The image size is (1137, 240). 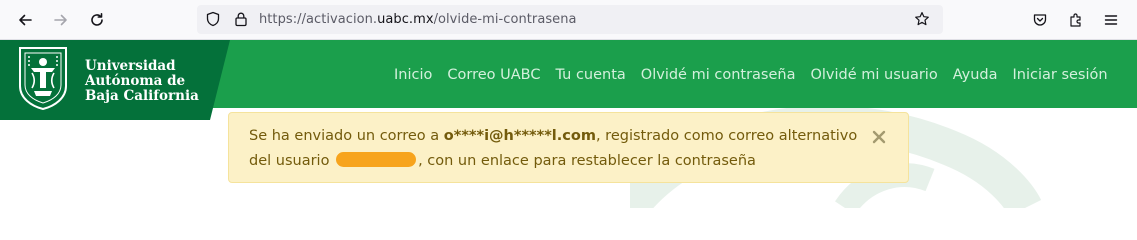 What do you see at coordinates (590, 75) in the screenshot?
I see `nav-tu-cuenta: Tu cuenta` at bounding box center [590, 75].